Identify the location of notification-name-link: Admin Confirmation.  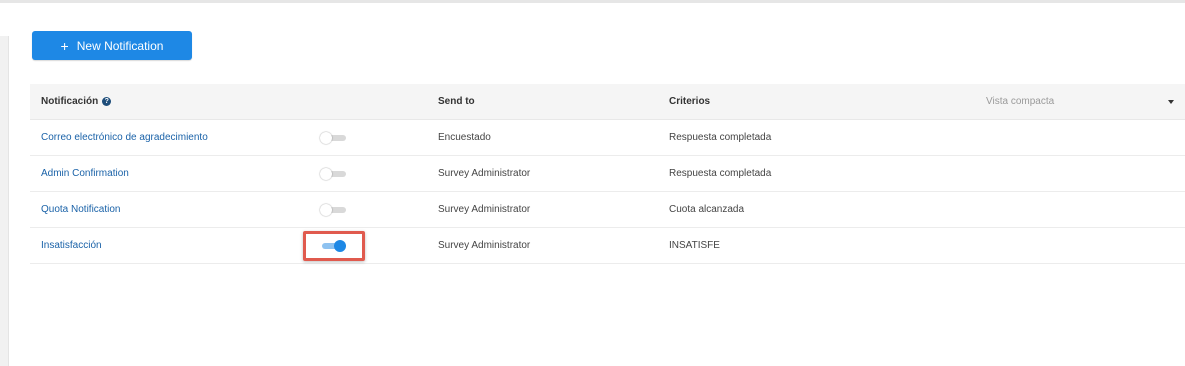
(85, 173).